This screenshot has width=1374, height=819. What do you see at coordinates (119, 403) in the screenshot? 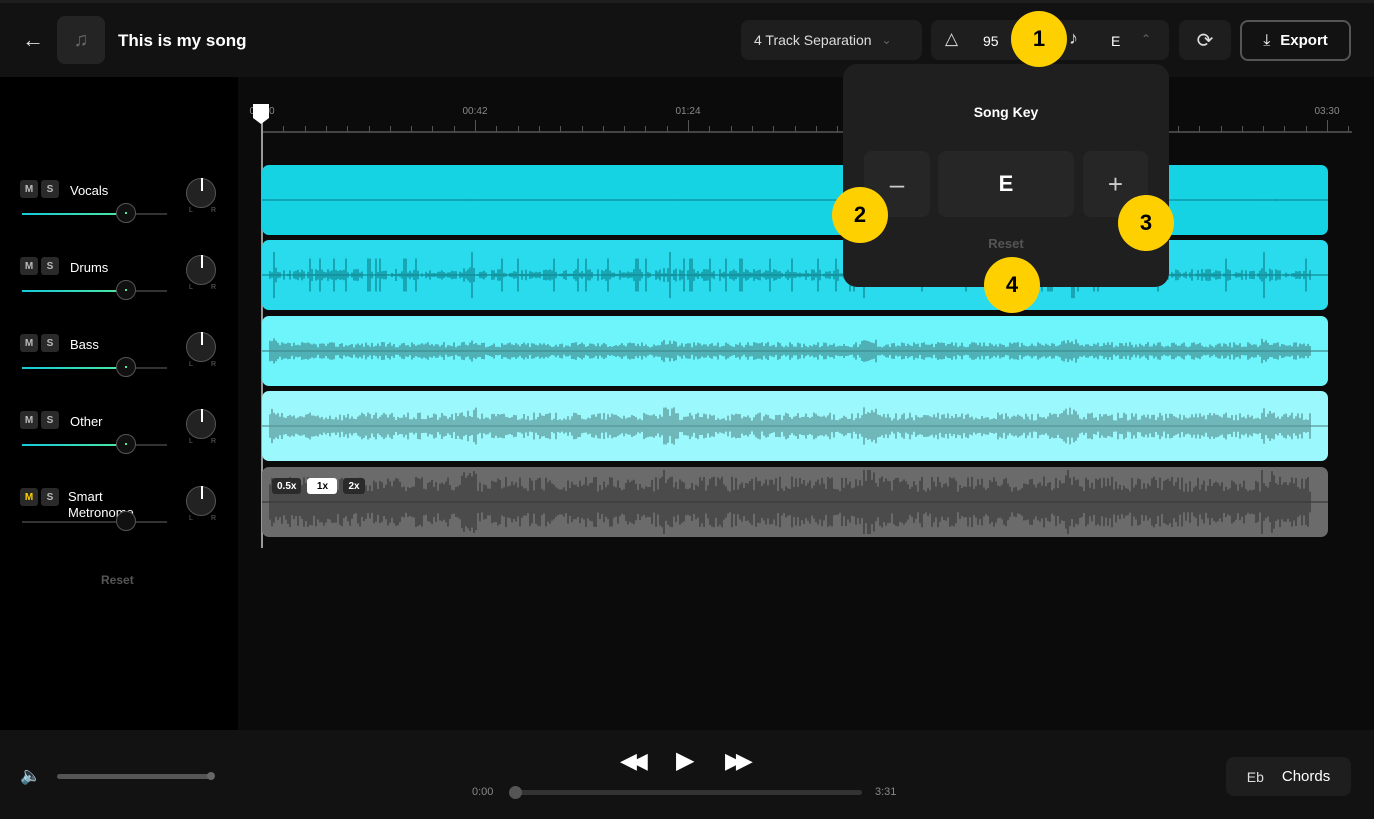
I see `track-mixer` at bounding box center [119, 403].